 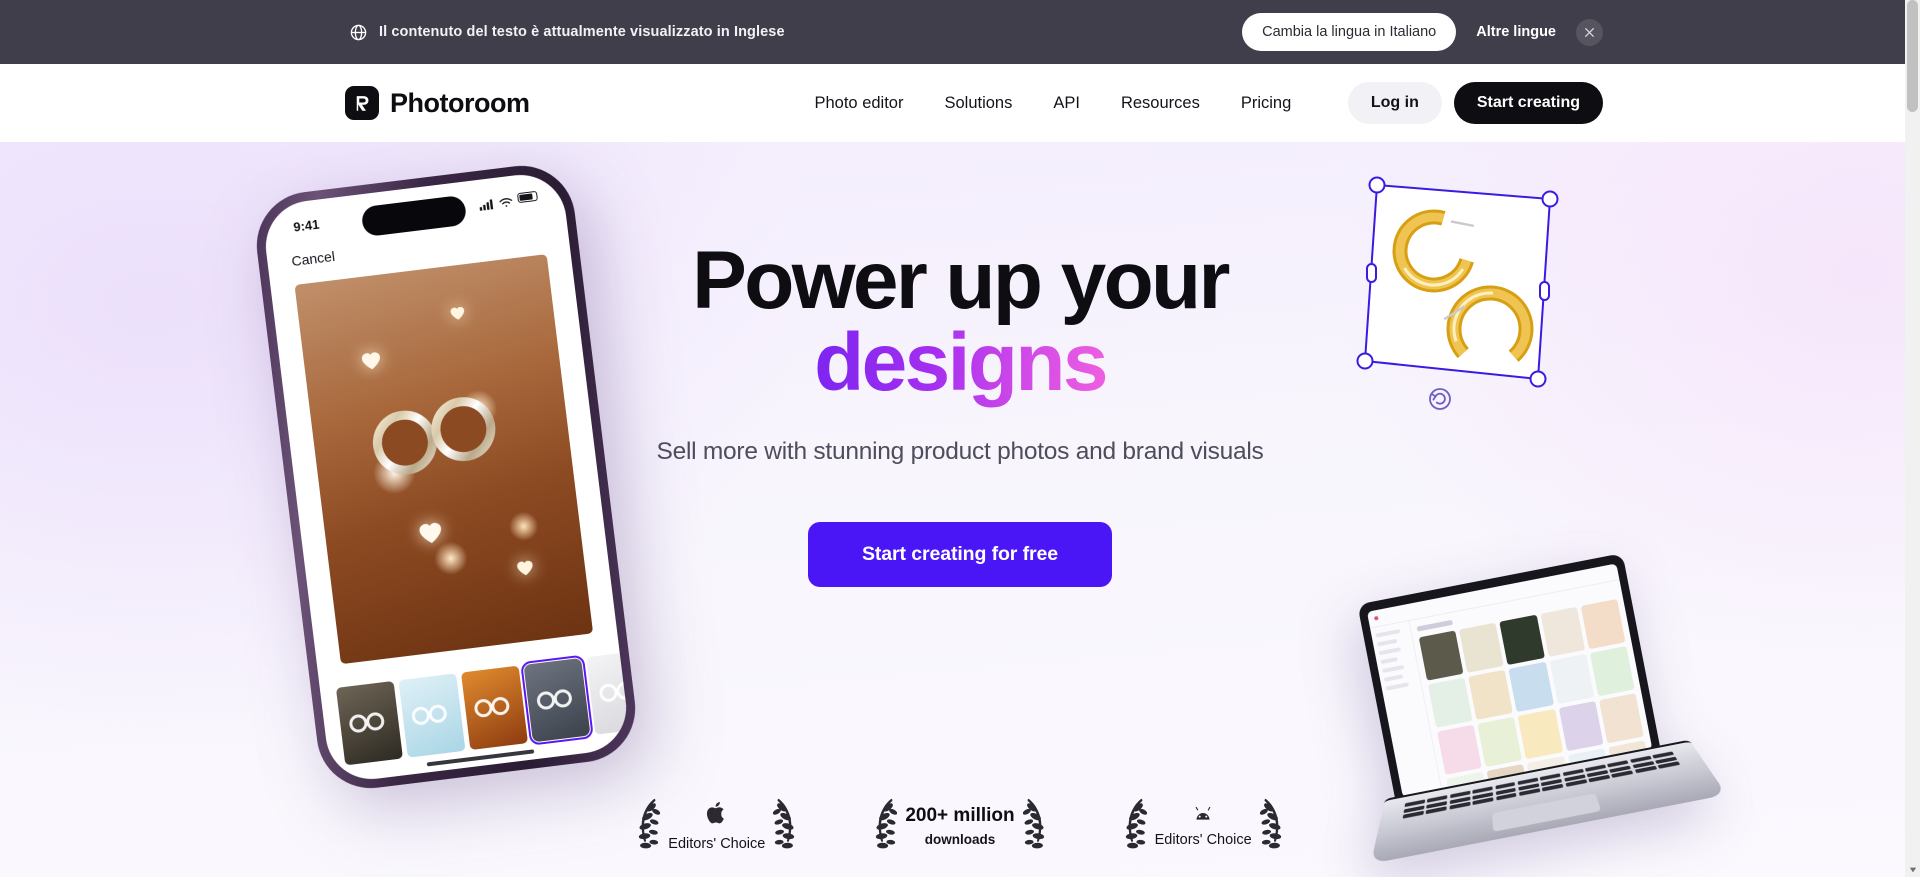 I want to click on phone-status-icons, so click(x=508, y=200).